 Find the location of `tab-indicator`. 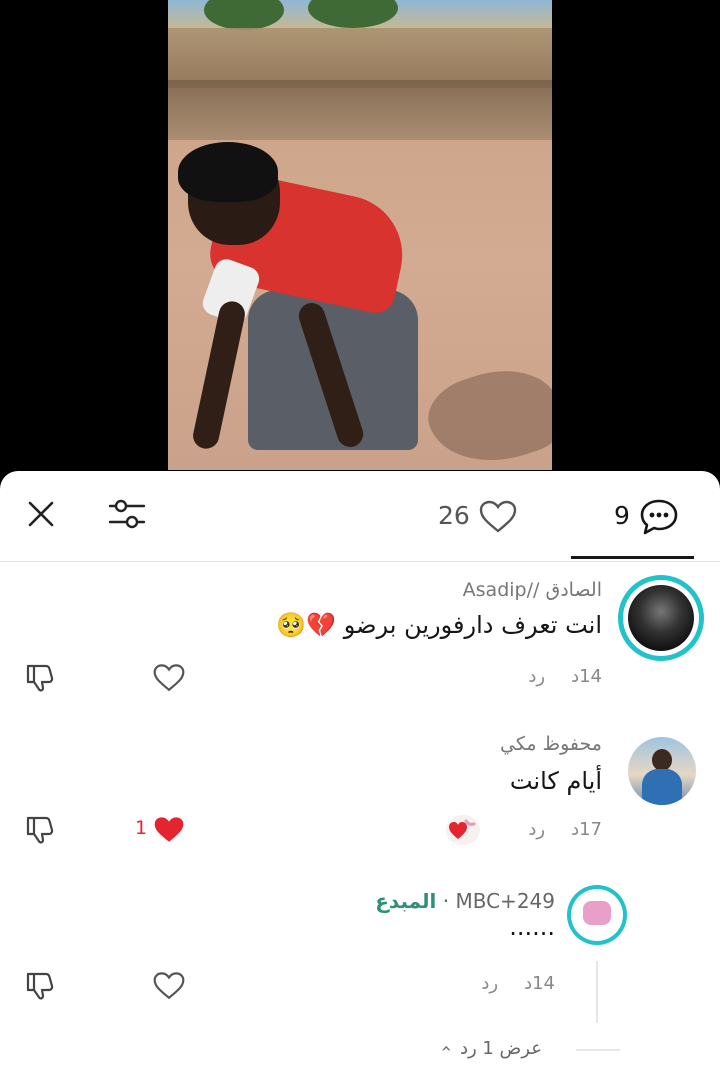

tab-indicator is located at coordinates (632, 557).